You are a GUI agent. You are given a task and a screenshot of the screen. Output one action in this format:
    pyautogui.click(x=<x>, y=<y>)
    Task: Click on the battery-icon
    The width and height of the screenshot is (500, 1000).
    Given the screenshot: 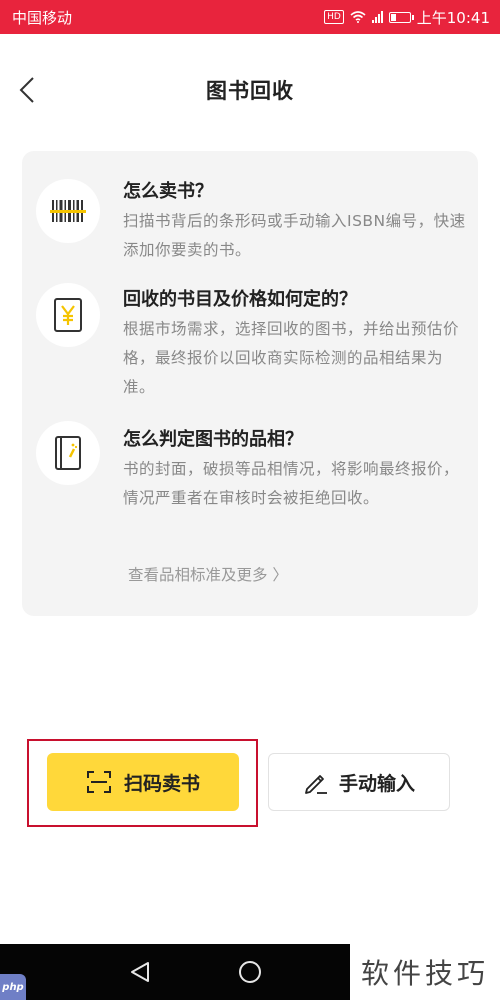 What is the action you would take?
    pyautogui.click(x=401, y=17)
    